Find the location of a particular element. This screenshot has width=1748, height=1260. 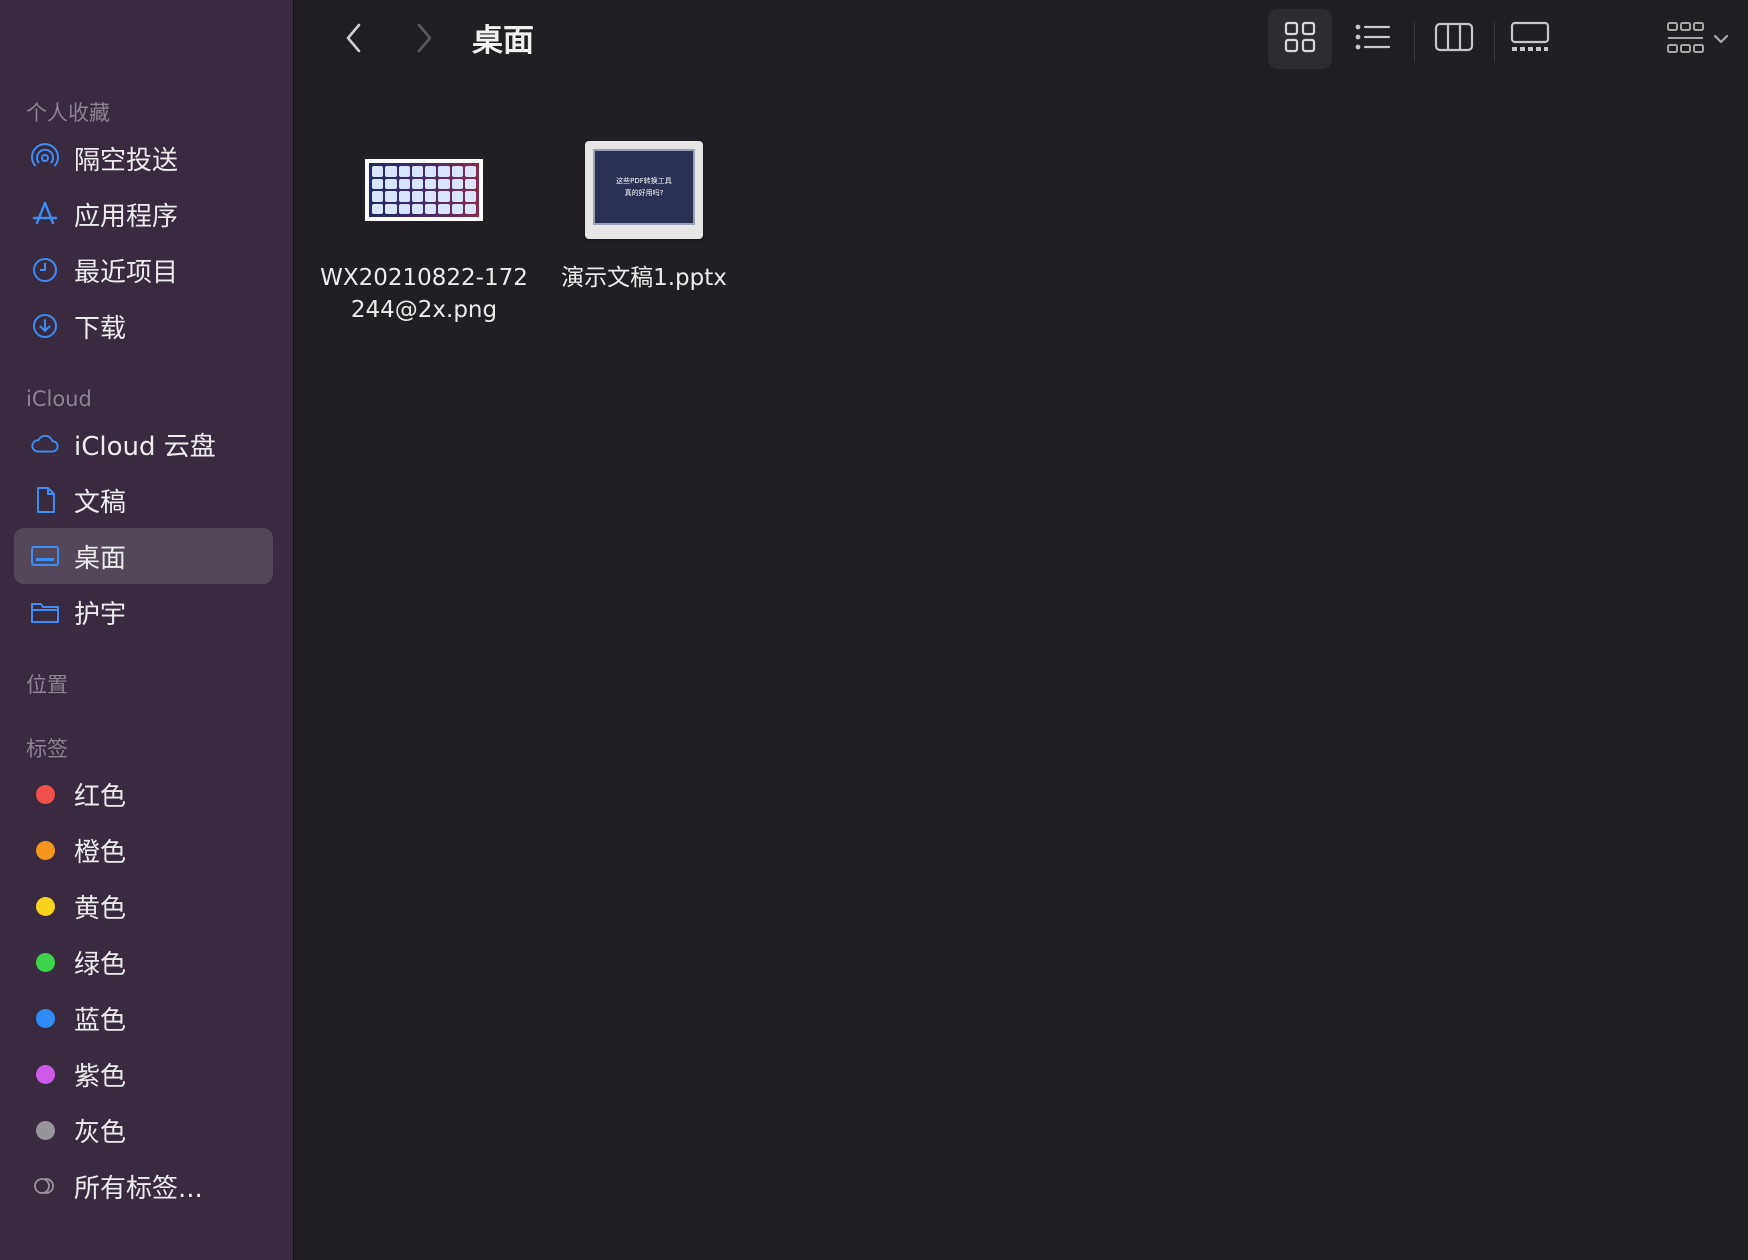

section-title-tags: 标签 is located at coordinates (146, 749).